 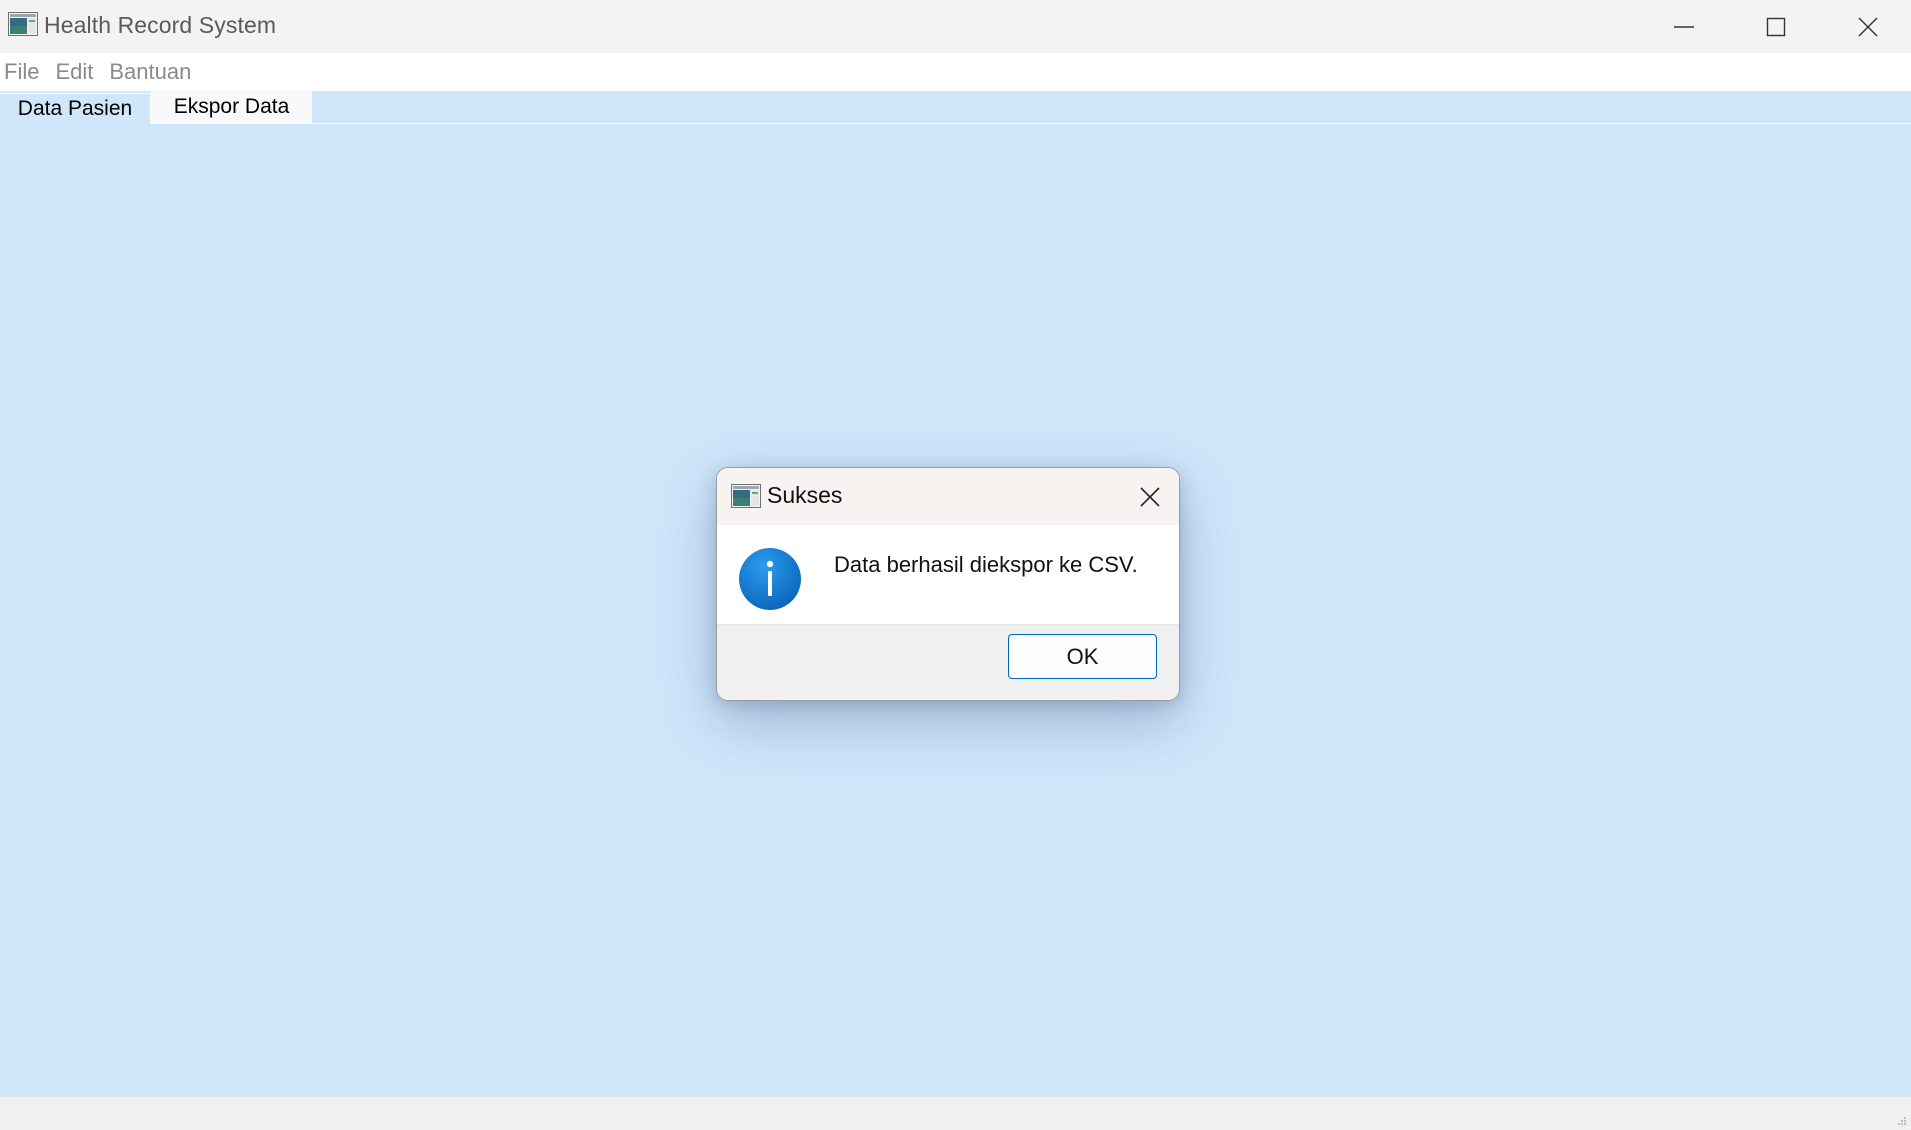 I want to click on dialog-title: Sukses, so click(x=805, y=495).